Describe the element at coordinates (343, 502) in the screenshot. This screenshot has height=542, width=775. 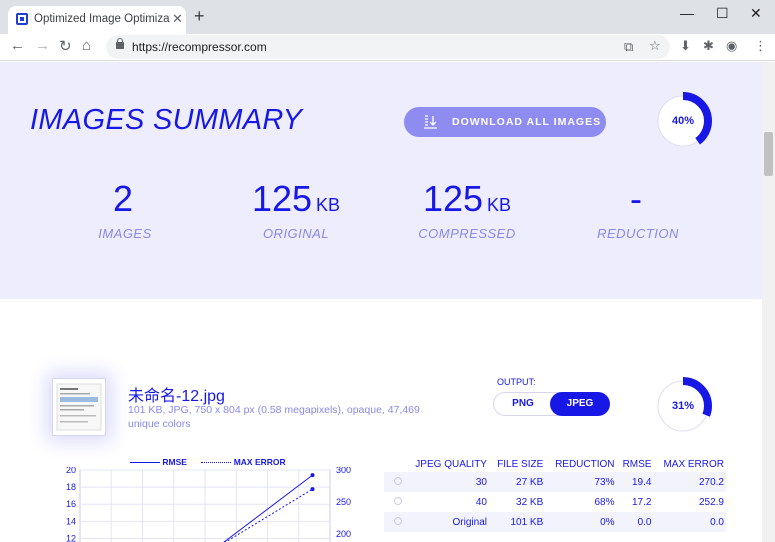
I see `y2-tick-label: 250` at that location.